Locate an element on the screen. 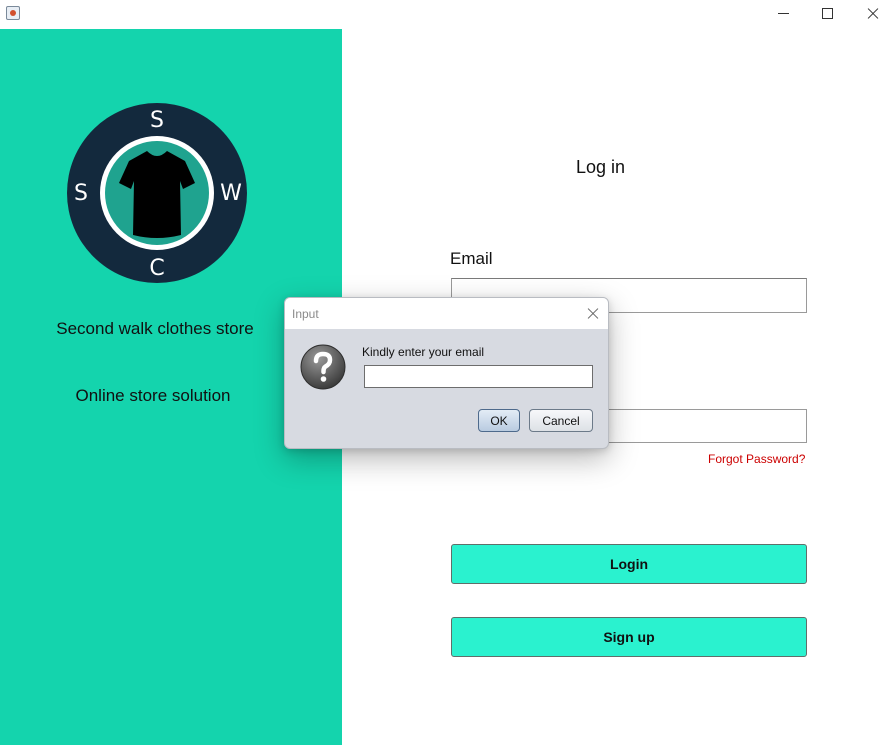  dialog-email-input is located at coordinates (478, 376).